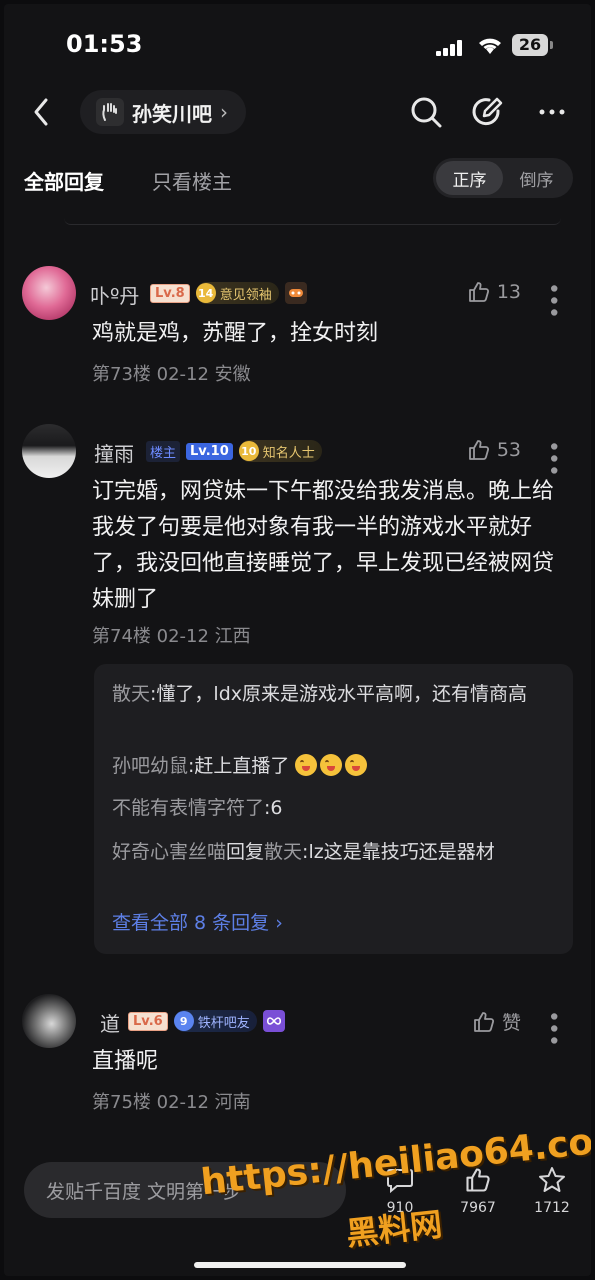 Image resolution: width=595 pixels, height=1280 pixels. Describe the element at coordinates (171, 1102) in the screenshot. I see `post-meta: 第75楼 02-12 河南` at that location.